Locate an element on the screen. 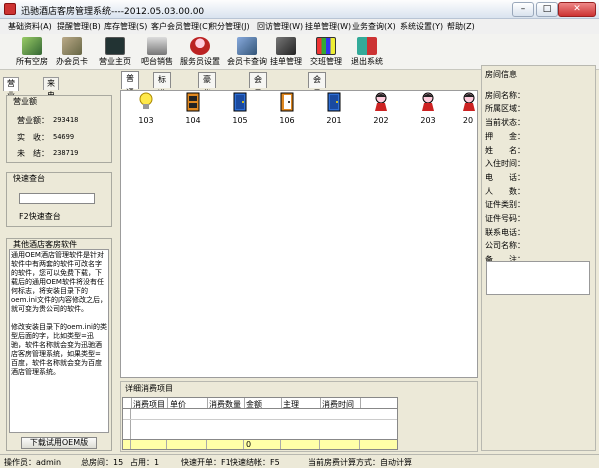 The width and height of the screenshot is (599, 468). label-checkin: 入住时间： is located at coordinates (505, 163).